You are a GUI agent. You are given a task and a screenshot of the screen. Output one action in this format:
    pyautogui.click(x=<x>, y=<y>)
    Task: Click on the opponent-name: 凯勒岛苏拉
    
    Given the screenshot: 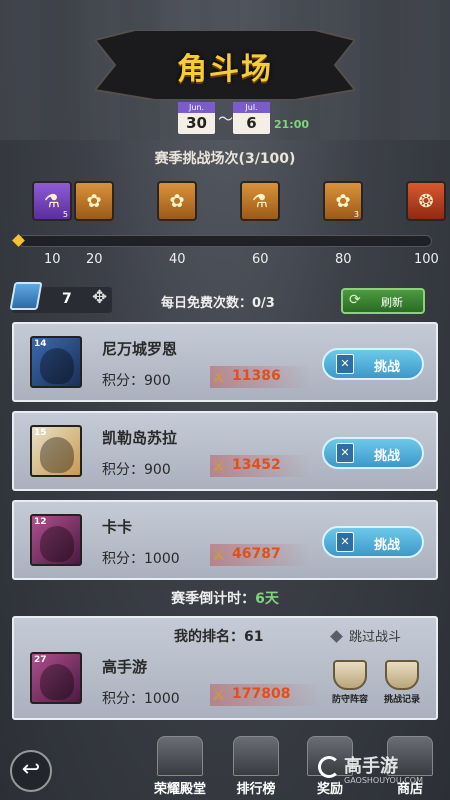 What is the action you would take?
    pyautogui.click(x=140, y=438)
    